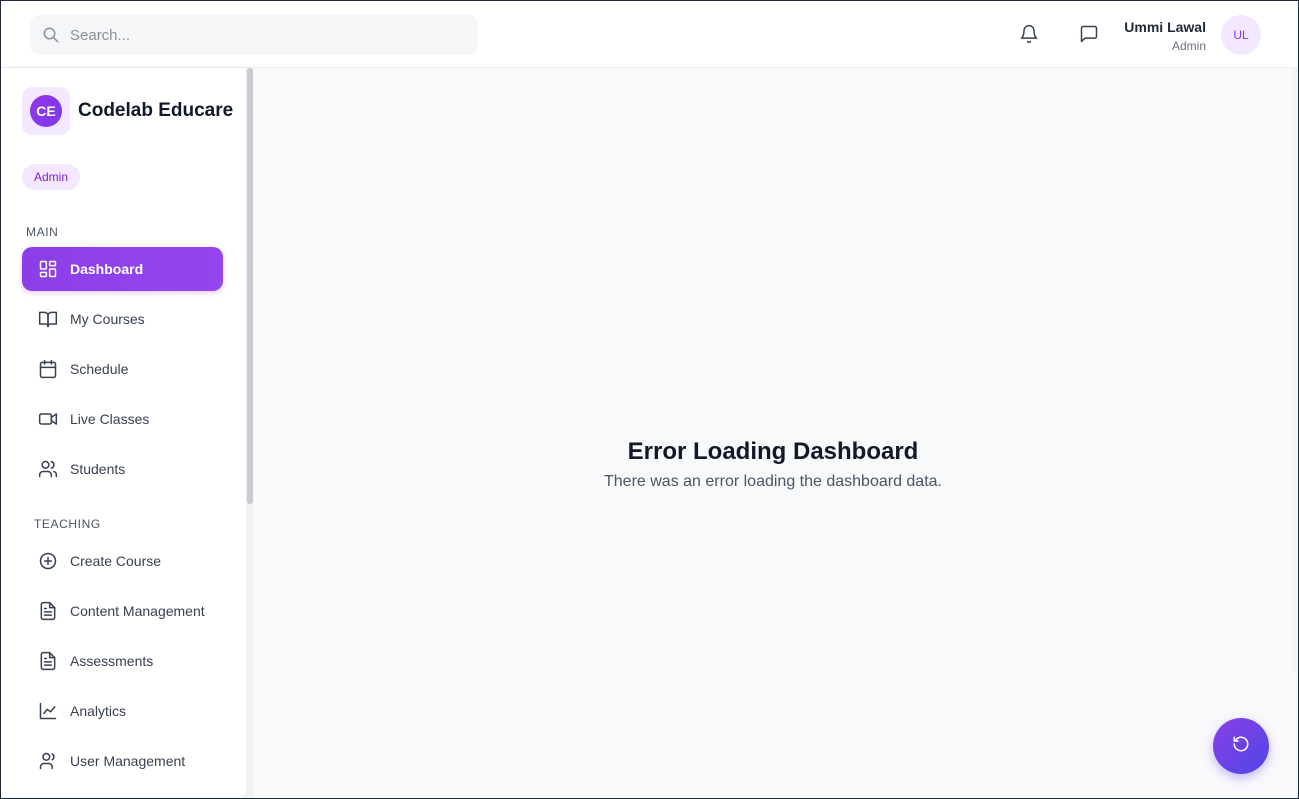 Image resolution: width=1299 pixels, height=799 pixels. I want to click on sidebar-item-live-classes: Live Classes, so click(122, 419).